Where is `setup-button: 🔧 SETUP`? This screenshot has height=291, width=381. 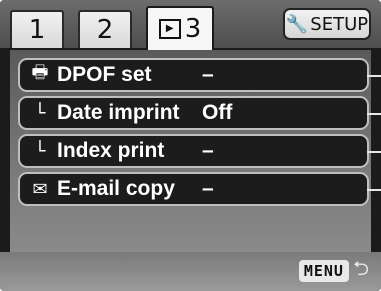
setup-button: 🔧 SETUP is located at coordinates (327, 24).